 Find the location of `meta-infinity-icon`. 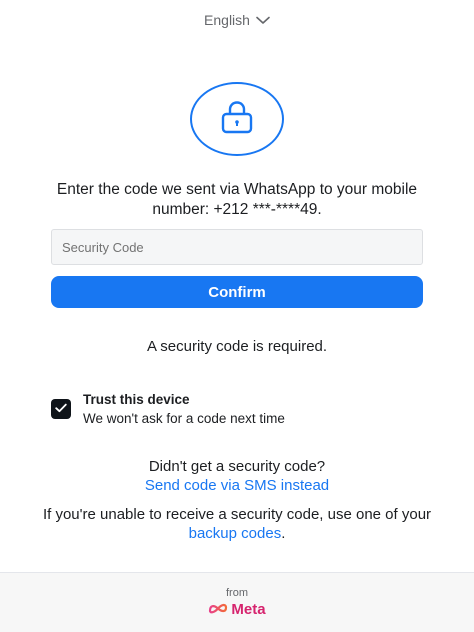

meta-infinity-icon is located at coordinates (218, 609).